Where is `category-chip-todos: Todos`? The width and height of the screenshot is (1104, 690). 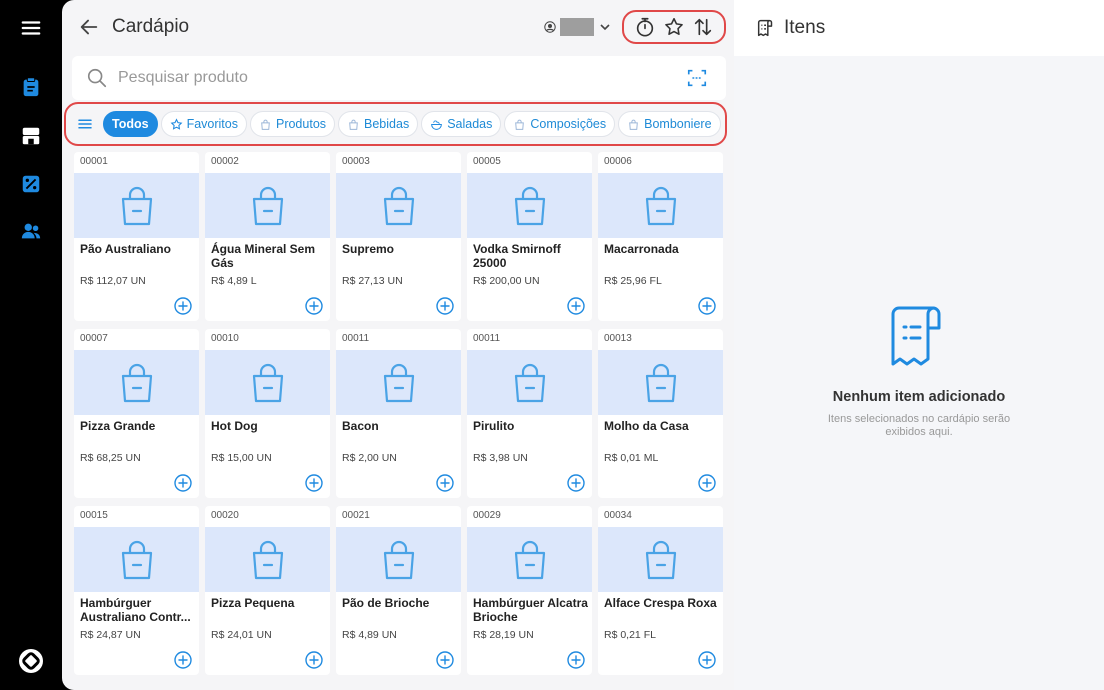 category-chip-todos: Todos is located at coordinates (130, 124).